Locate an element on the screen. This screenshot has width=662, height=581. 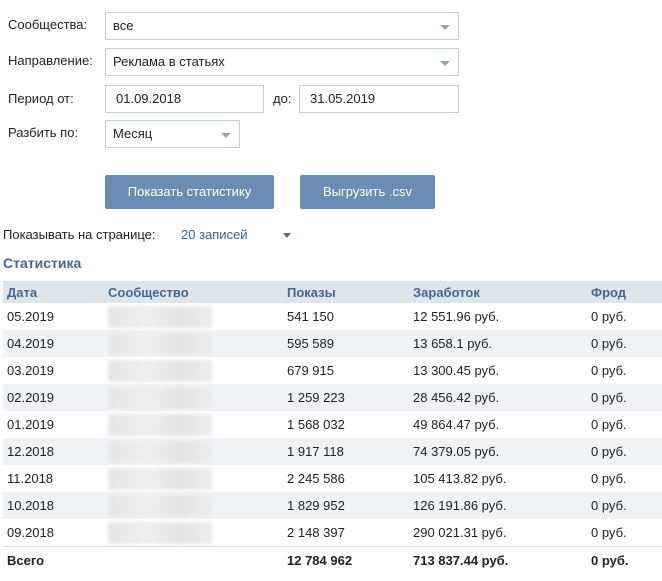
period-from-input: 01.09.2018 is located at coordinates (184, 99).